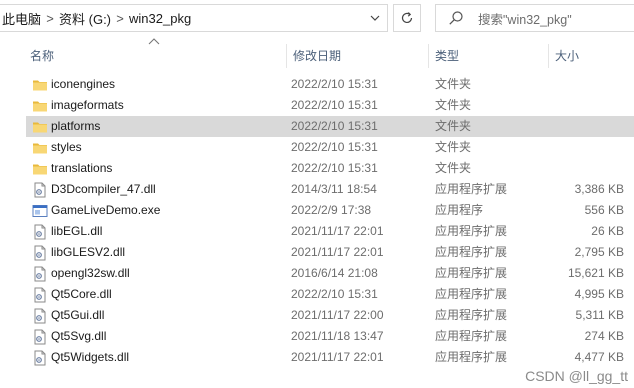  Describe the element at coordinates (90, 273) in the screenshot. I see `file-name: opengl32sw.dll` at that location.